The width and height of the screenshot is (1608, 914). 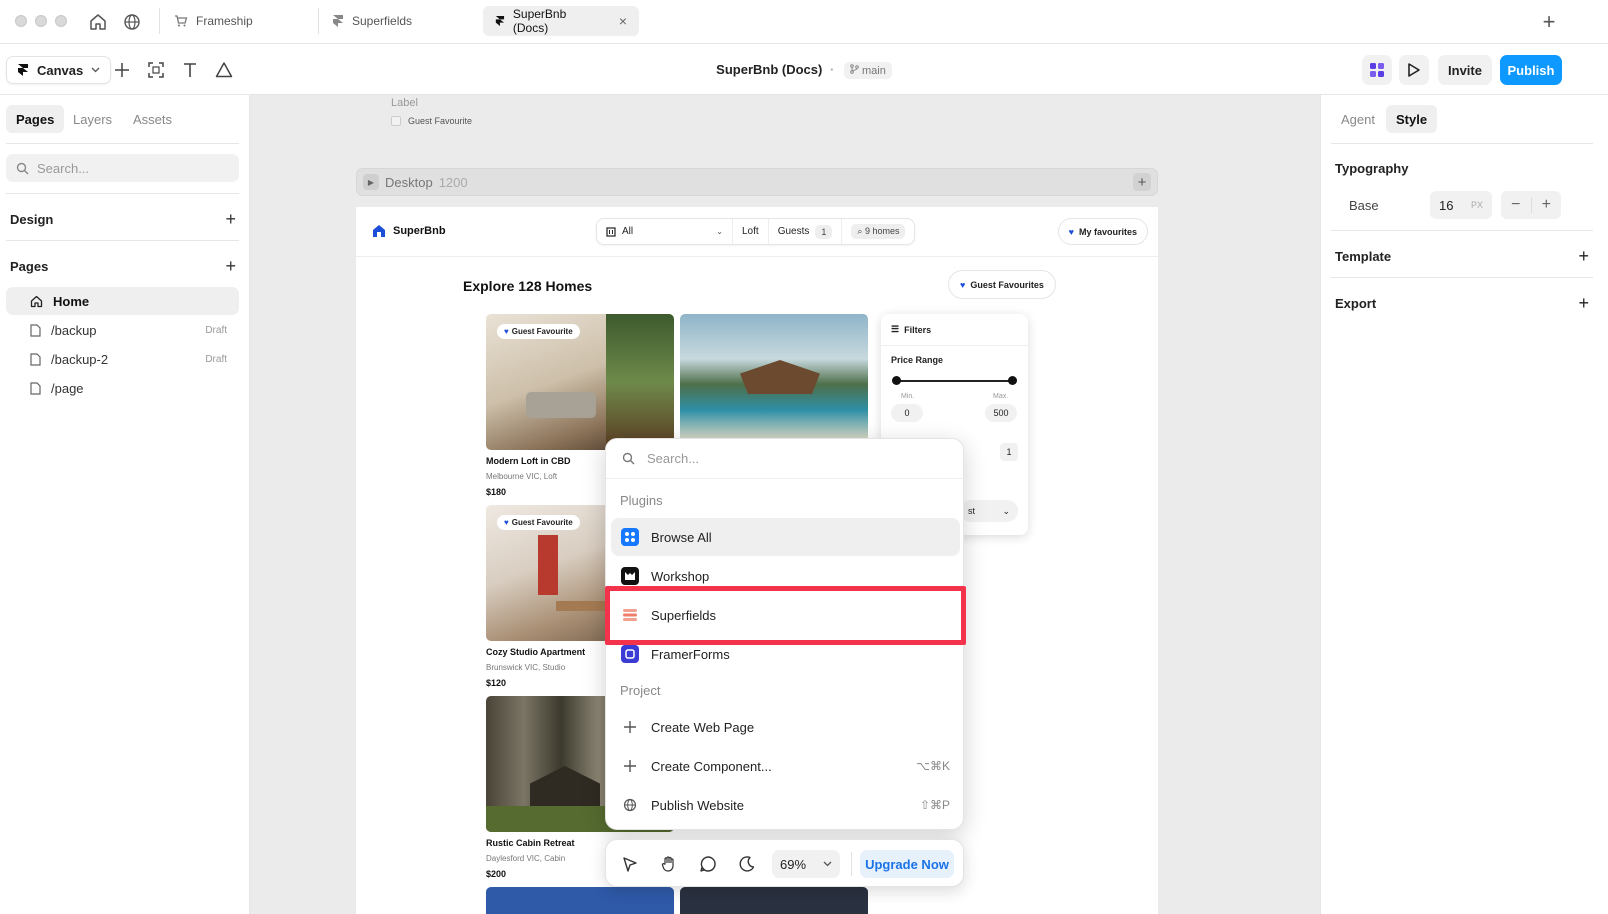 I want to click on frame-header: ▶ Desktop 1200 +, so click(x=757, y=182).